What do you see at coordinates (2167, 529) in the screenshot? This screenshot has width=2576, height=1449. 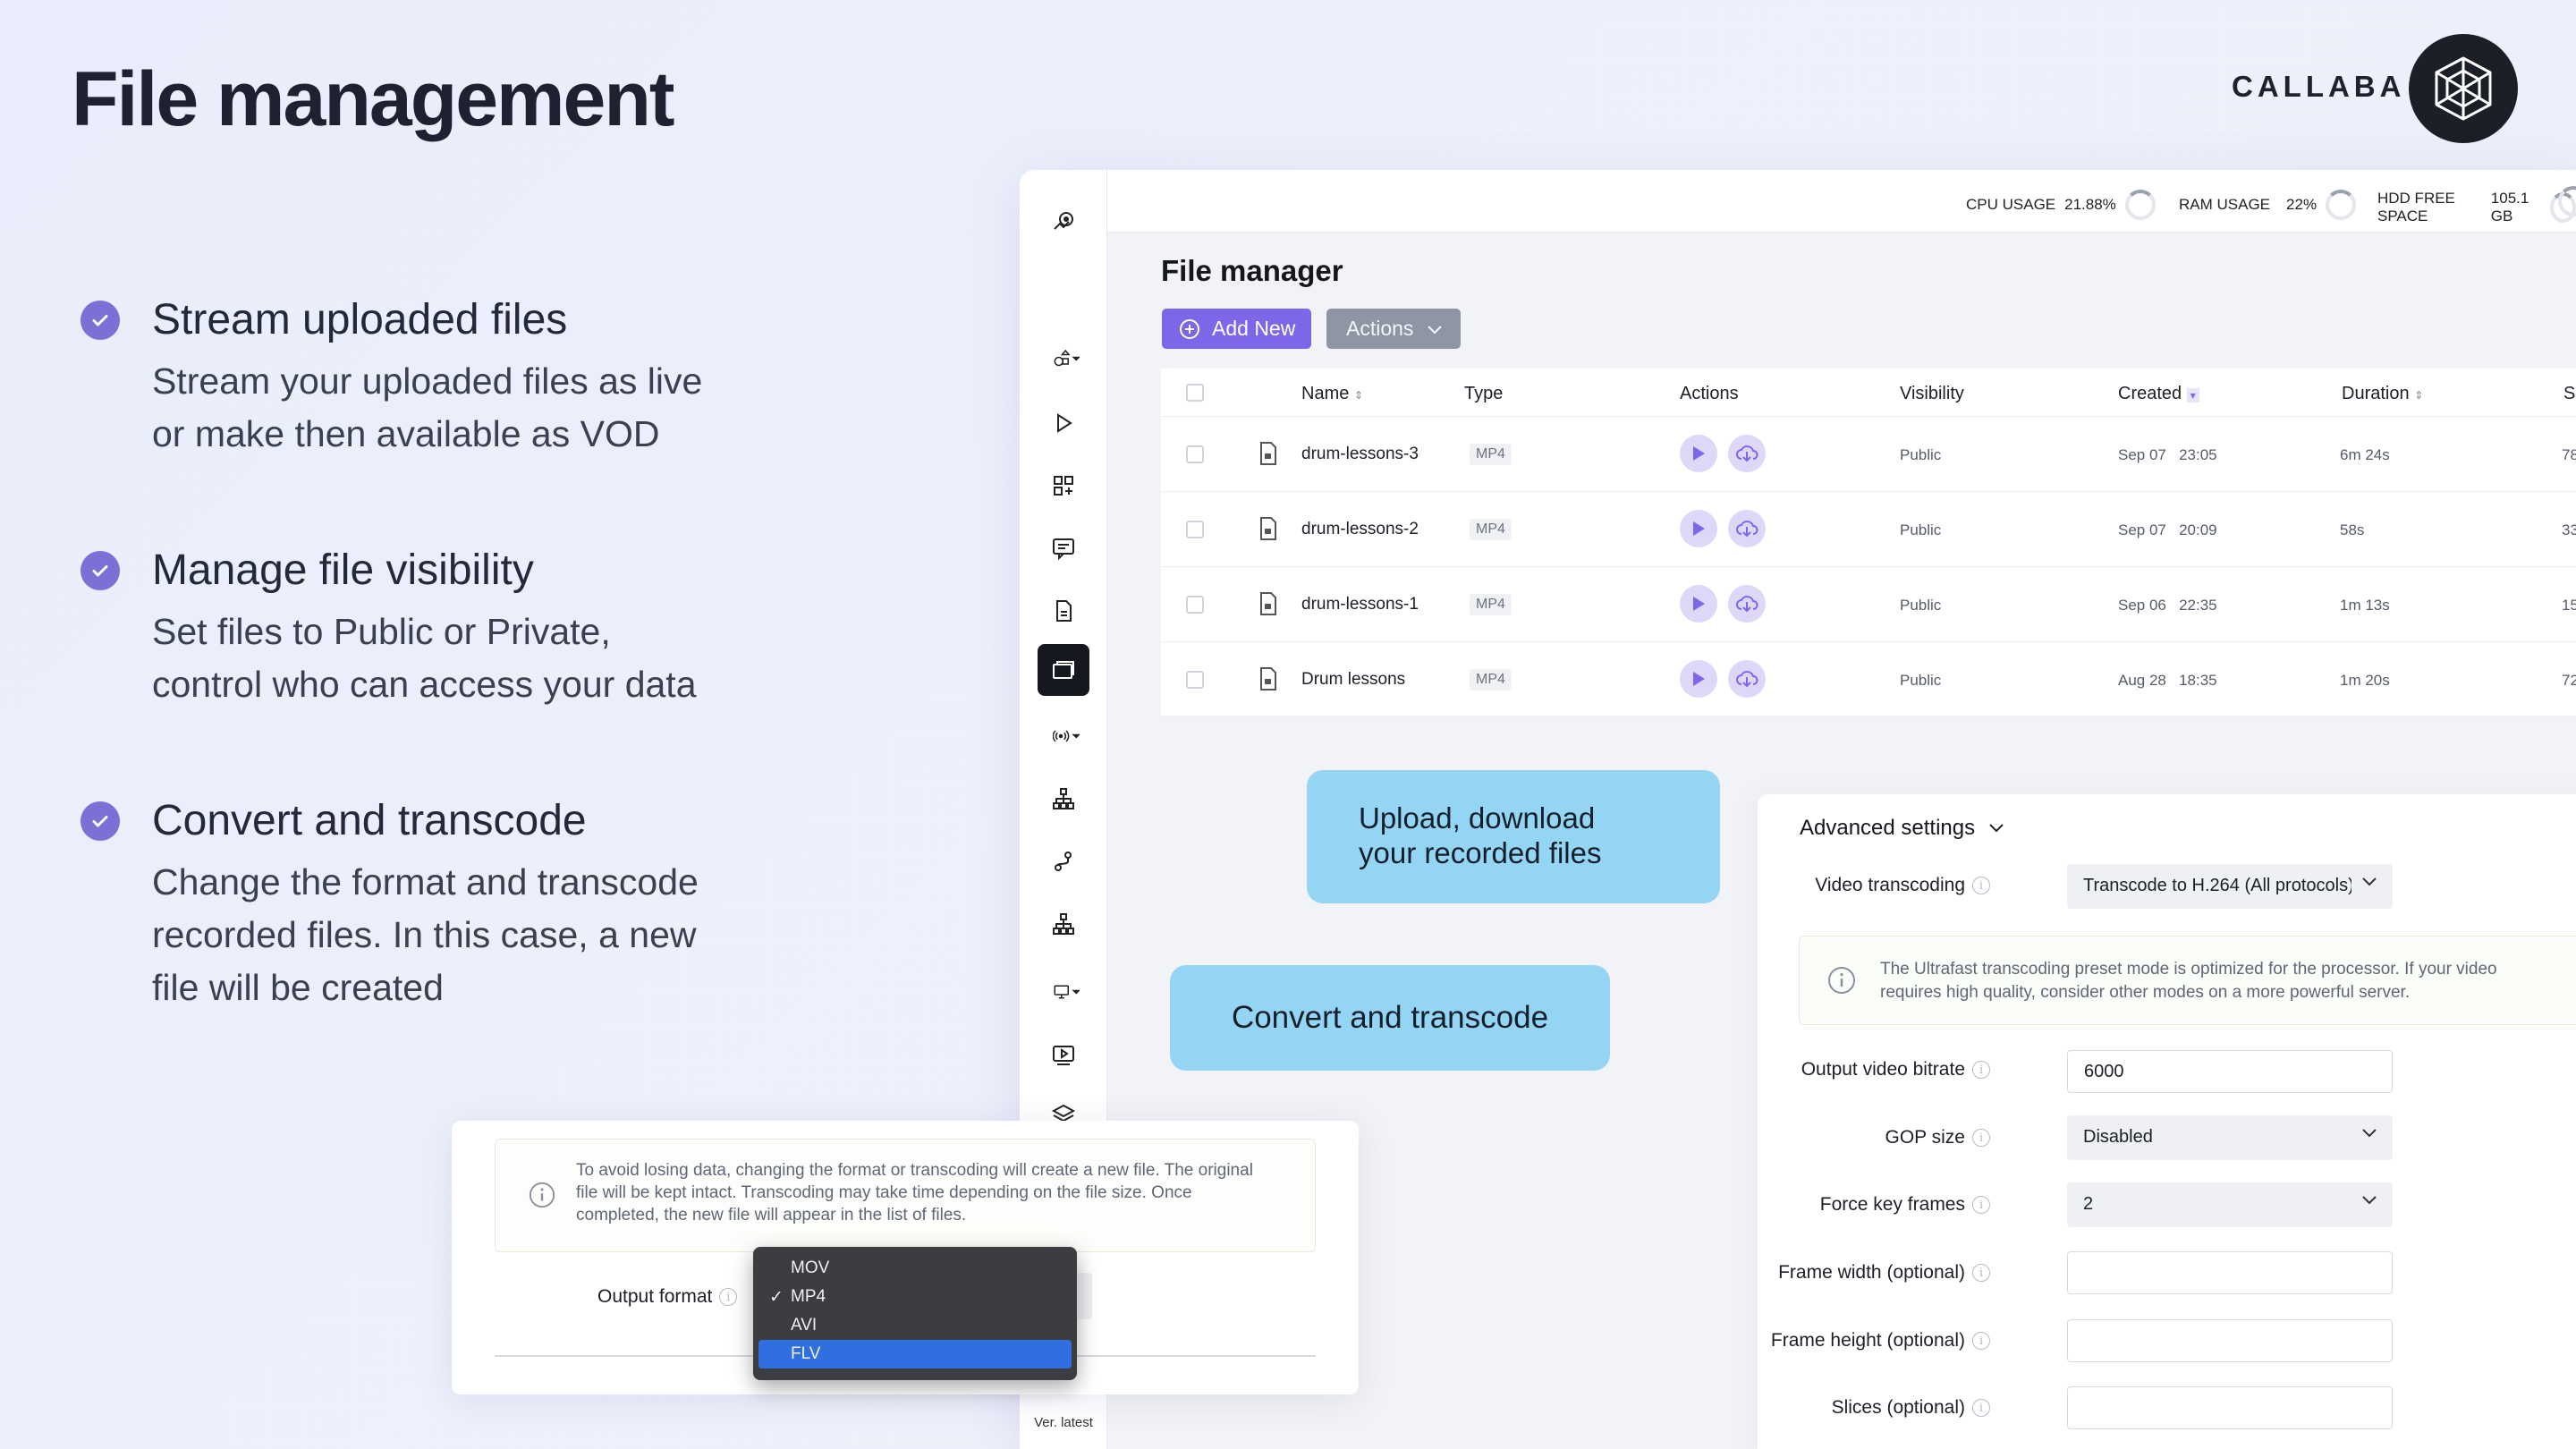 I see `created-value: Sep 07 20:09` at bounding box center [2167, 529].